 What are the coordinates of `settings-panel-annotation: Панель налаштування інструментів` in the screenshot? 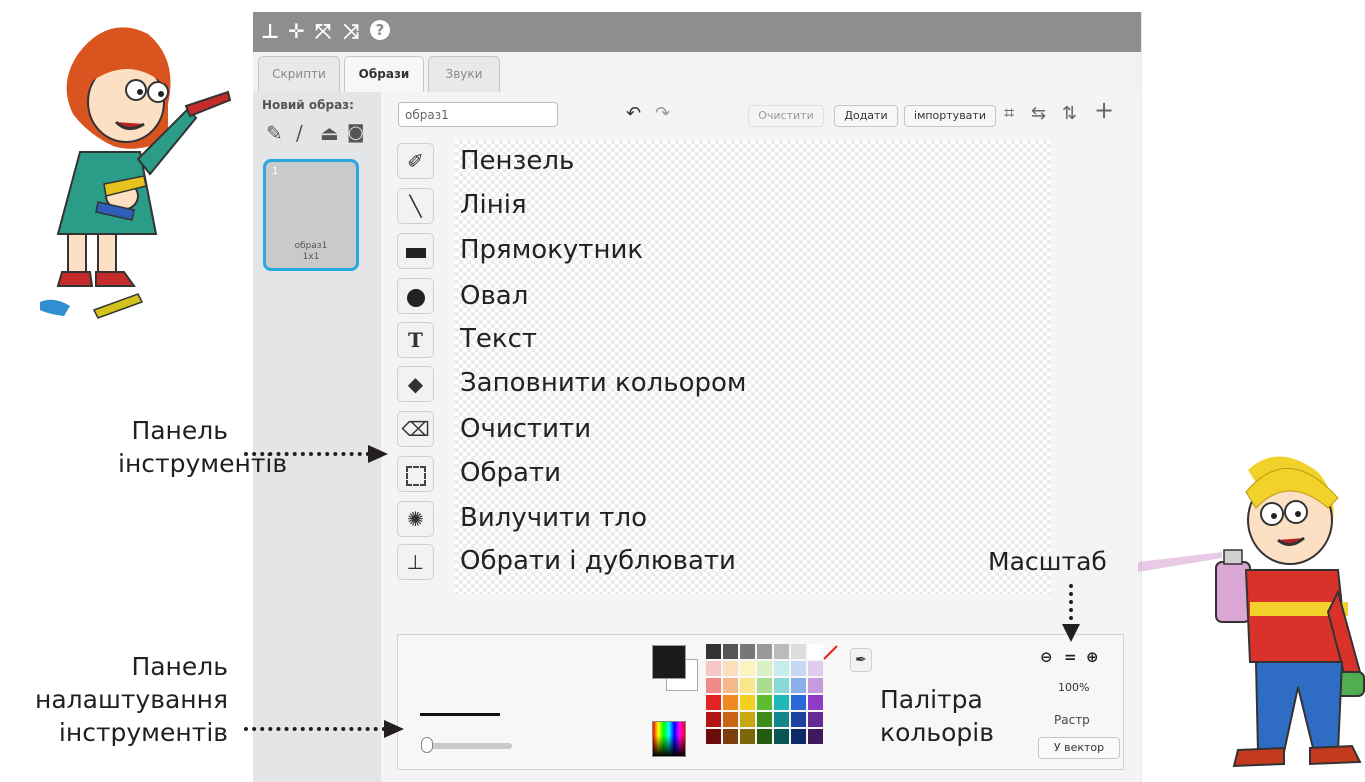 It's located at (124, 699).